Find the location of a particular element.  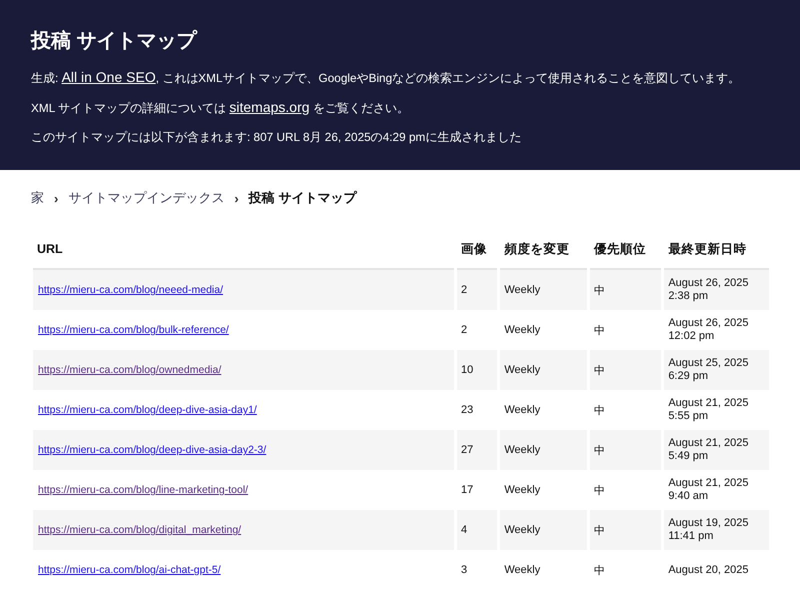

url-link: https://mieru-ca.com/blog/line-marketing-tool/ is located at coordinates (143, 490).